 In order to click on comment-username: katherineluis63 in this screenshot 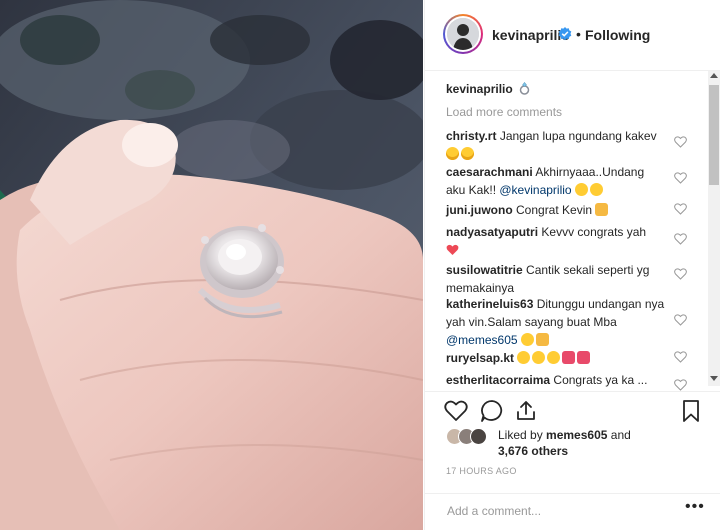, I will do `click(489, 304)`.